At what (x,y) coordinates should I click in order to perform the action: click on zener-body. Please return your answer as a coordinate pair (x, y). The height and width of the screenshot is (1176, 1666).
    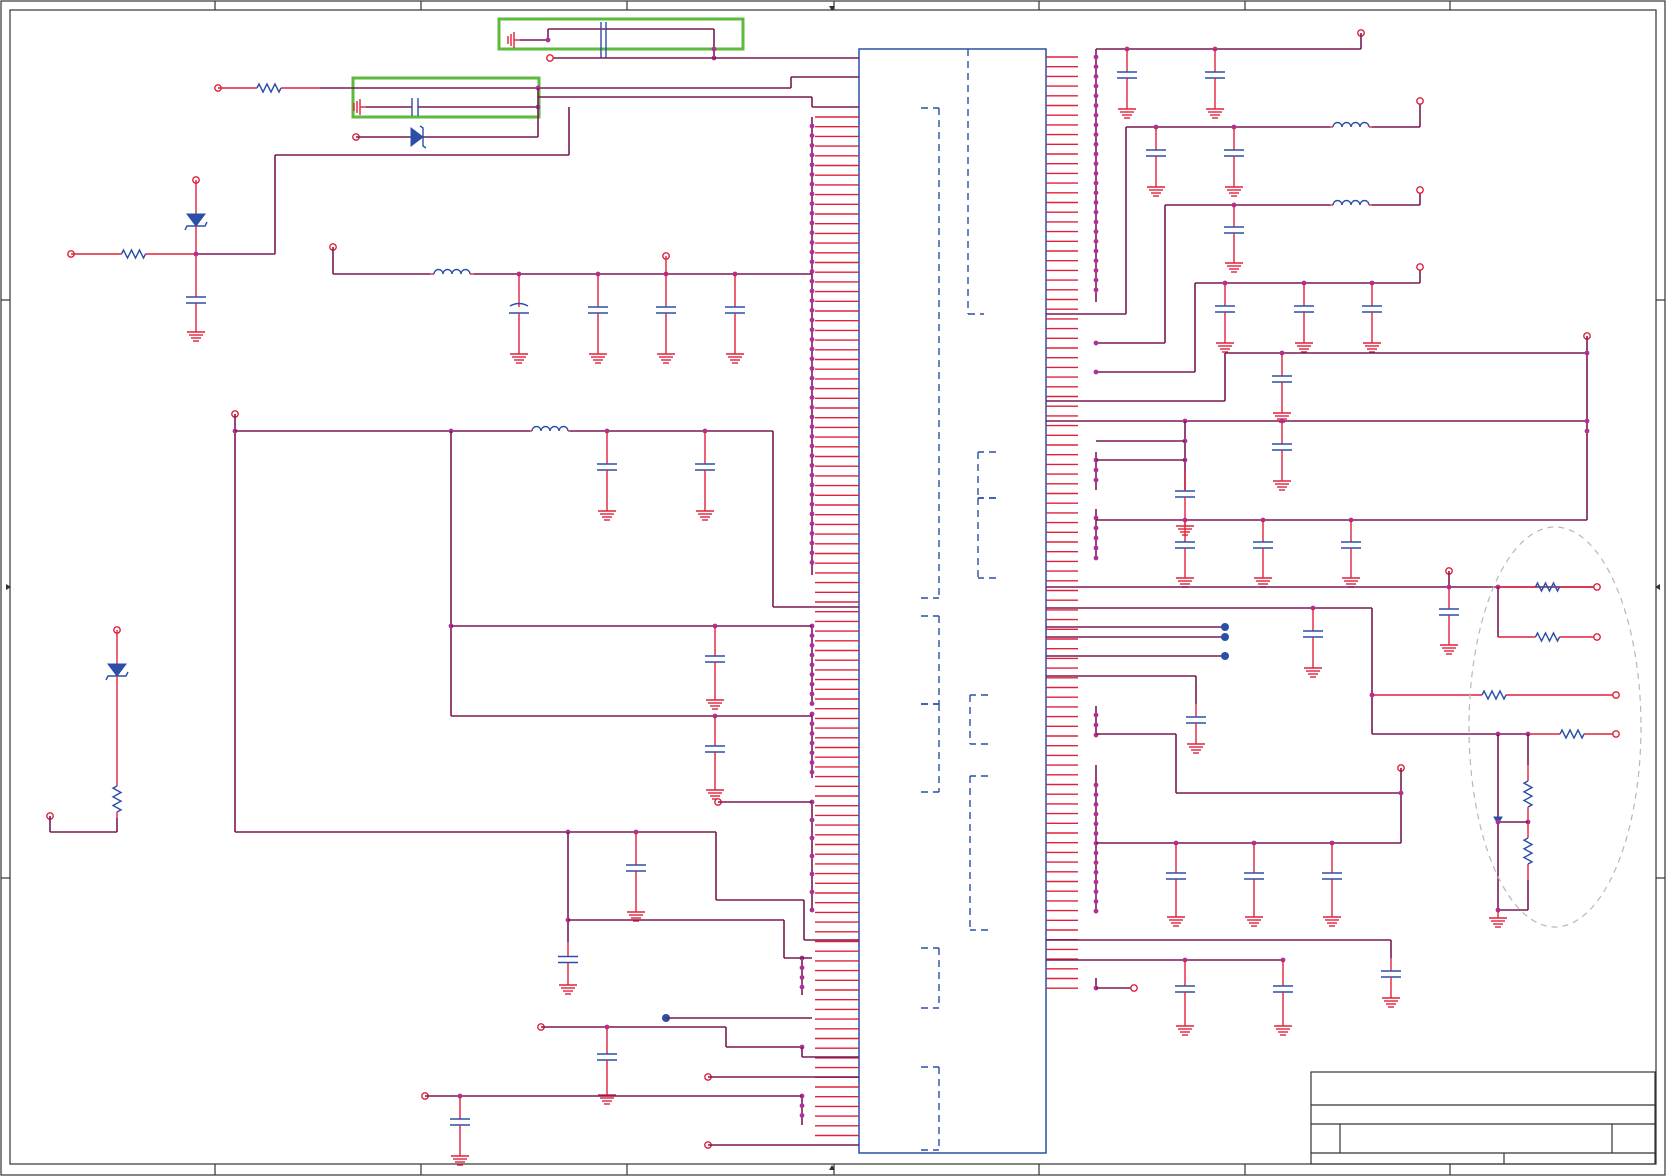
    Looking at the image, I should click on (196, 220).